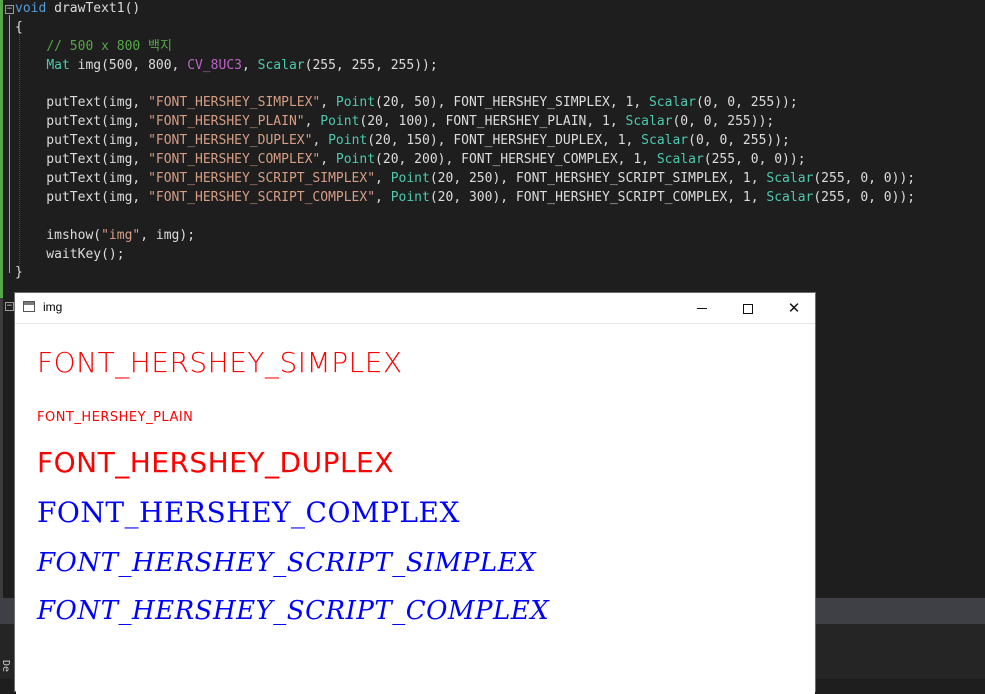  What do you see at coordinates (168, 235) in the screenshot?
I see `code-token: , img);` at bounding box center [168, 235].